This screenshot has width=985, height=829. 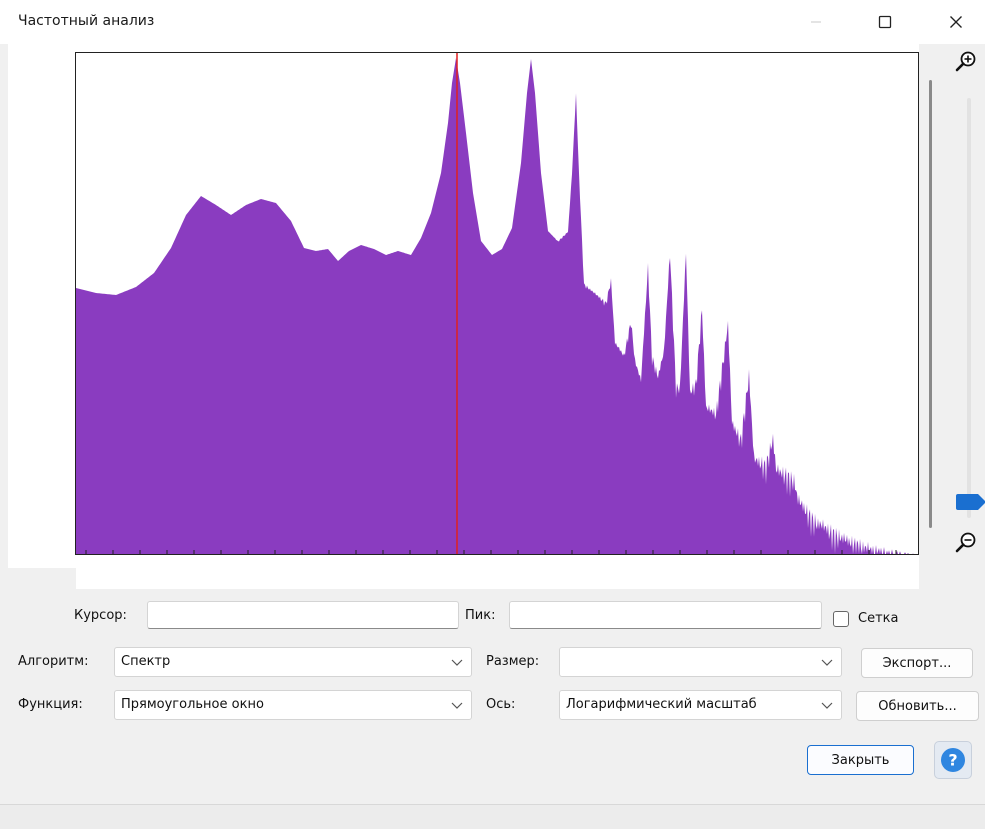 I want to click on cursor-label: Курсор:, so click(x=100, y=615).